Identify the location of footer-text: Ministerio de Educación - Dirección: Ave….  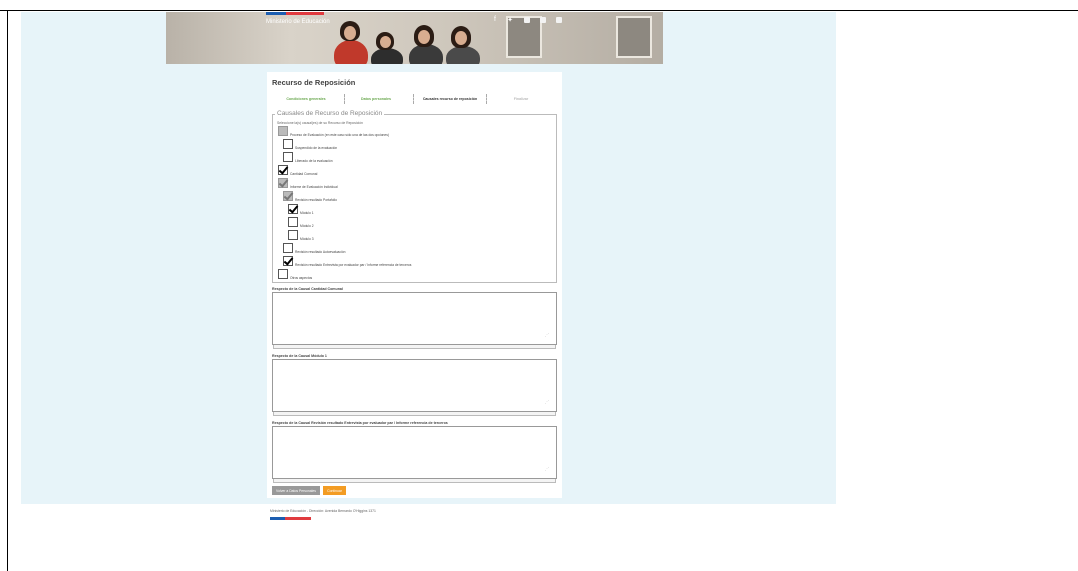
(323, 511).